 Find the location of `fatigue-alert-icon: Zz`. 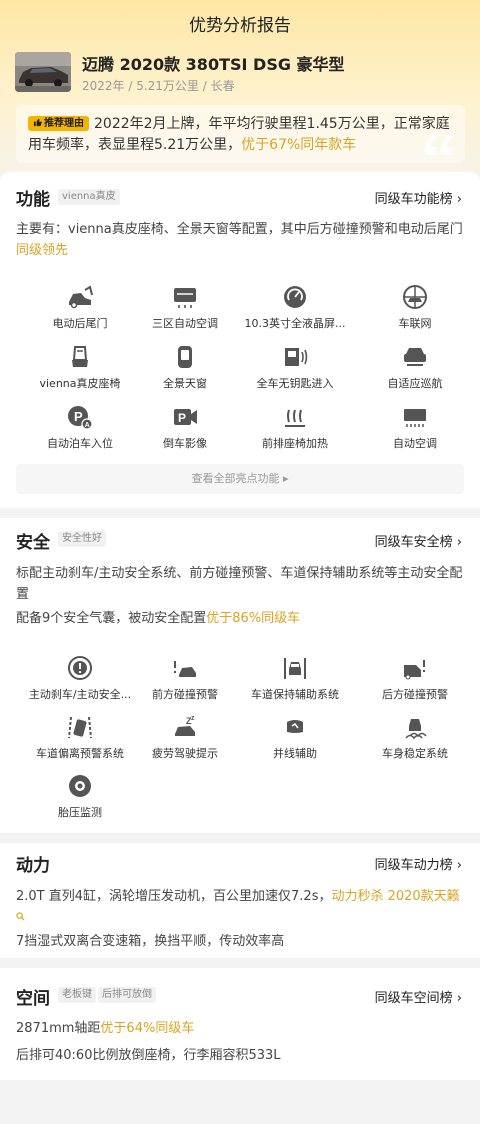

fatigue-alert-icon: Zz is located at coordinates (185, 725).